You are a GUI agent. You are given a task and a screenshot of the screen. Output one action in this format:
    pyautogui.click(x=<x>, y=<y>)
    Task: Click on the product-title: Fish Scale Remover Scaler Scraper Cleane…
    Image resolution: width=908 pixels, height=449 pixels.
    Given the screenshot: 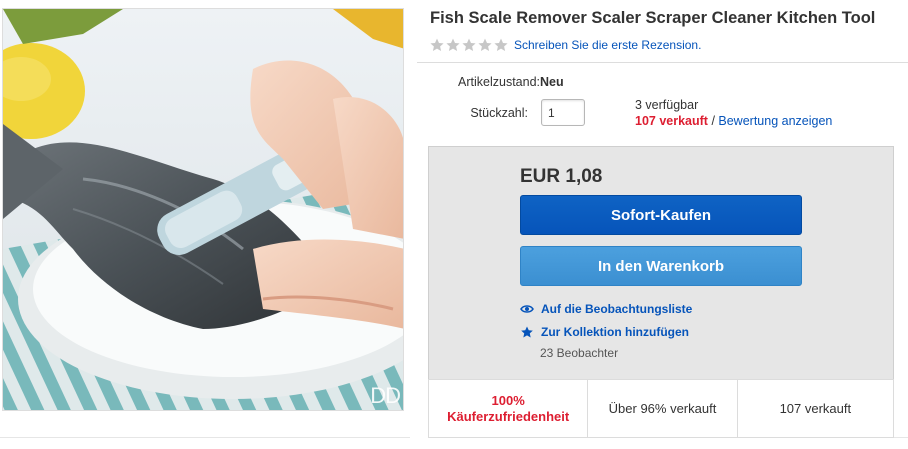 What is the action you would take?
    pyautogui.click(x=653, y=18)
    